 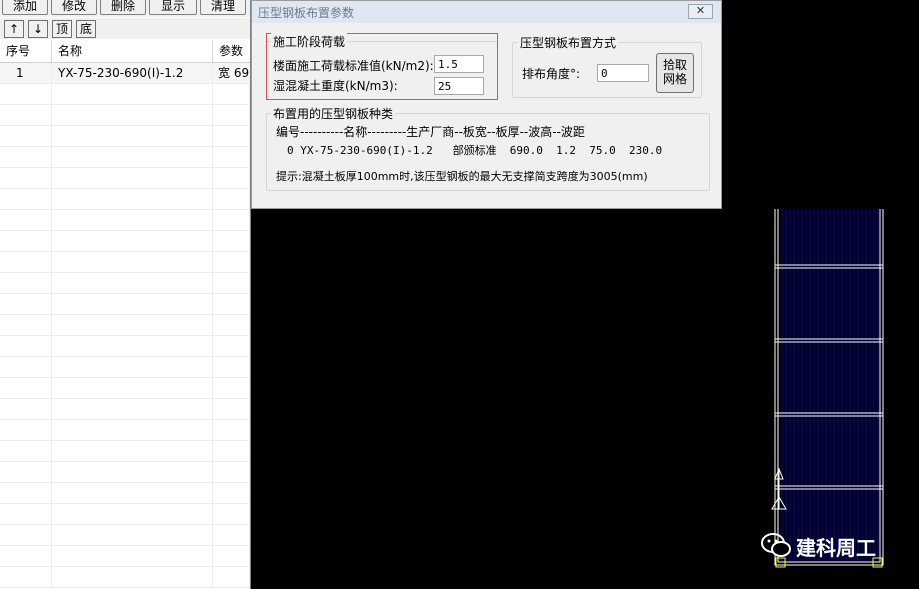 I want to click on angle-input, so click(x=623, y=73).